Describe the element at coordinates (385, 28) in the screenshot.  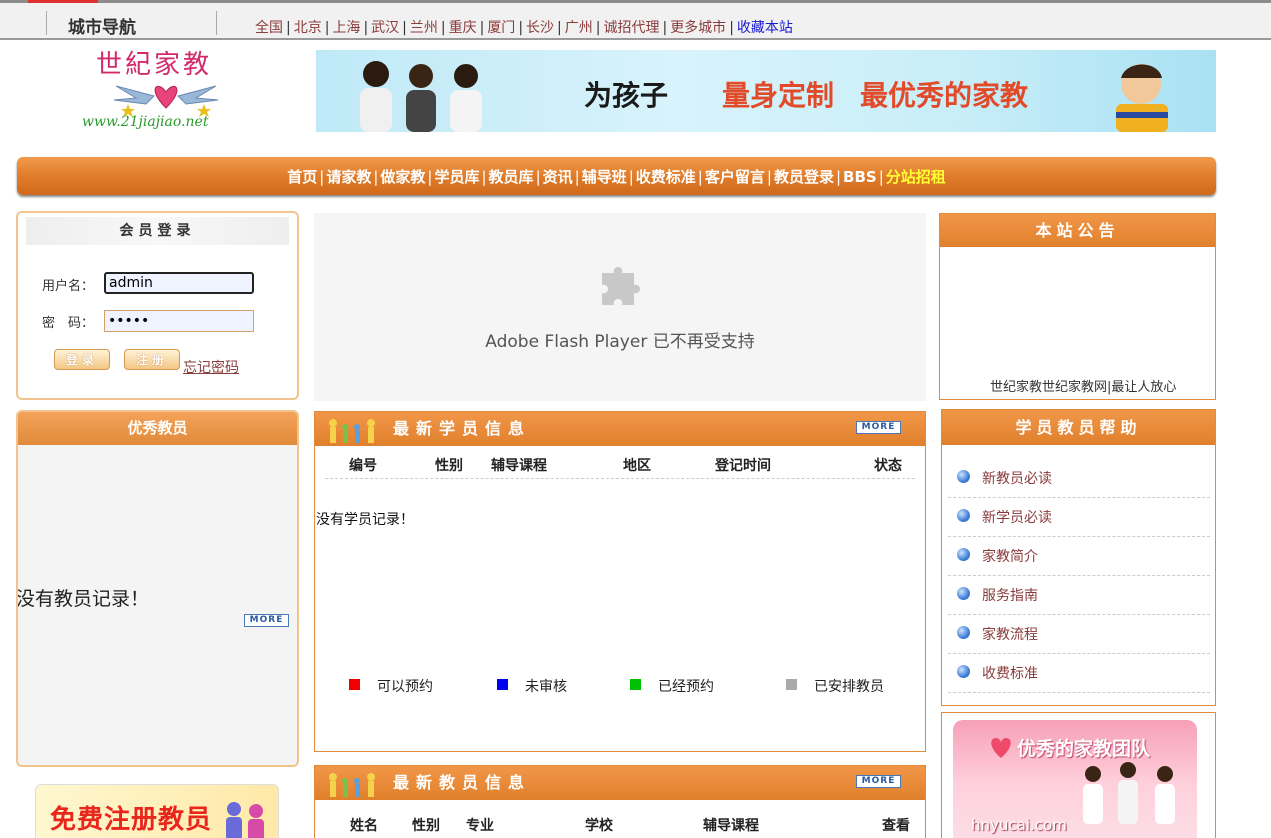
I see `city-link-wuhan: 武汉` at that location.